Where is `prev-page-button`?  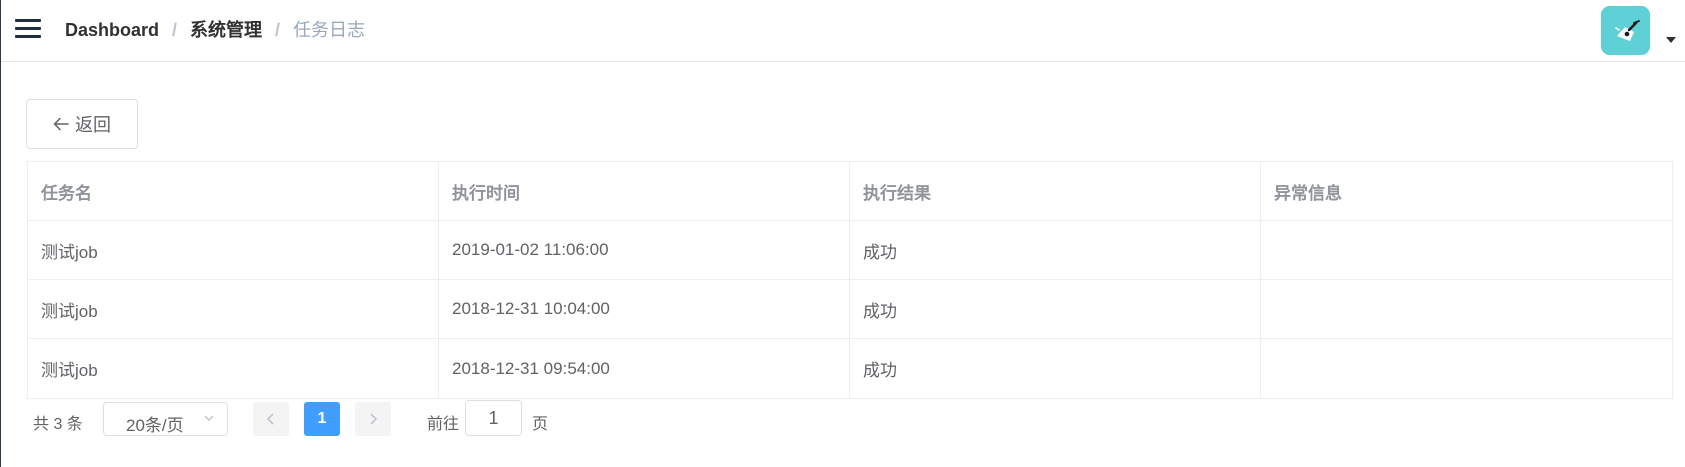 prev-page-button is located at coordinates (271, 419).